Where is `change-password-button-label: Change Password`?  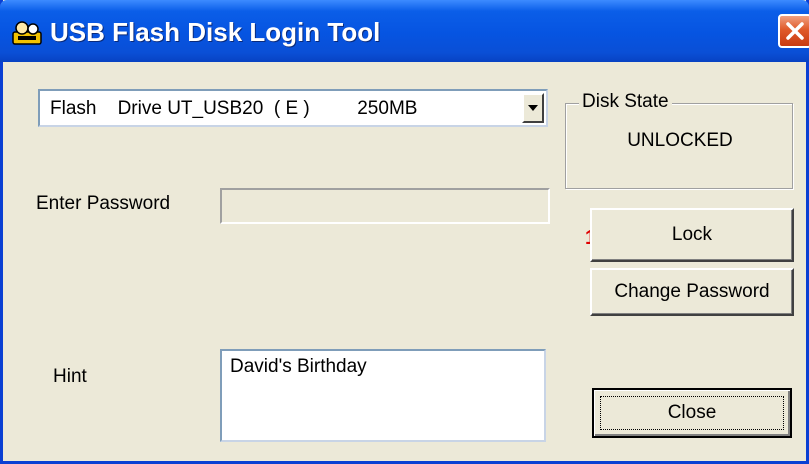
change-password-button-label: Change Password is located at coordinates (692, 291).